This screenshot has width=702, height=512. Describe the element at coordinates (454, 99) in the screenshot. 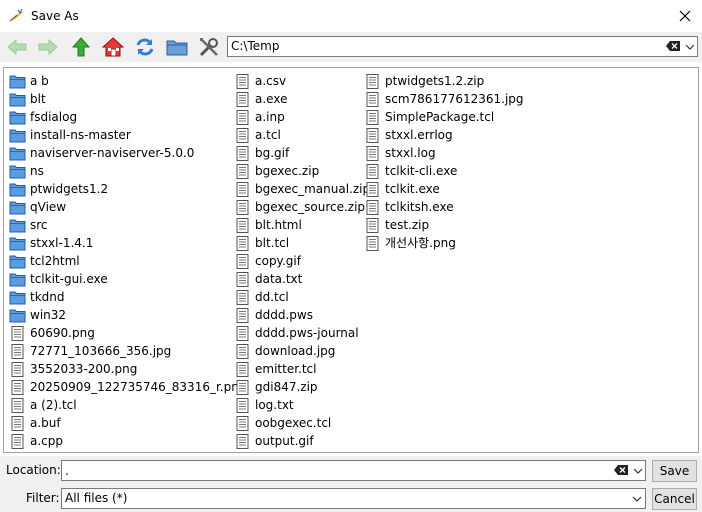

I see `item-label: scm786177612361.jpg` at that location.